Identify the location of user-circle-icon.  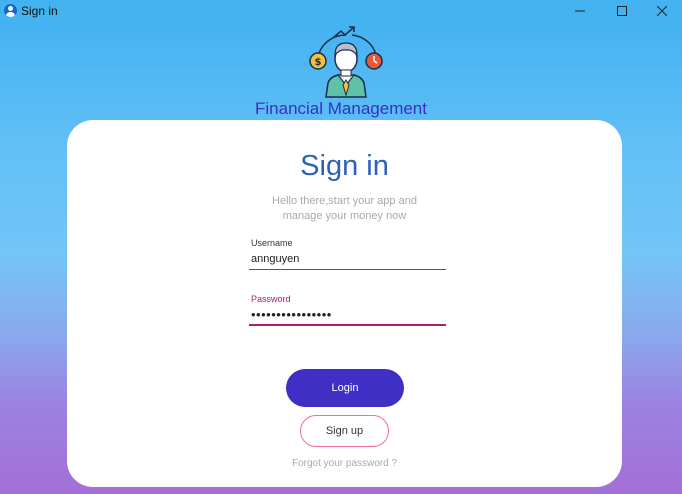
(10, 10).